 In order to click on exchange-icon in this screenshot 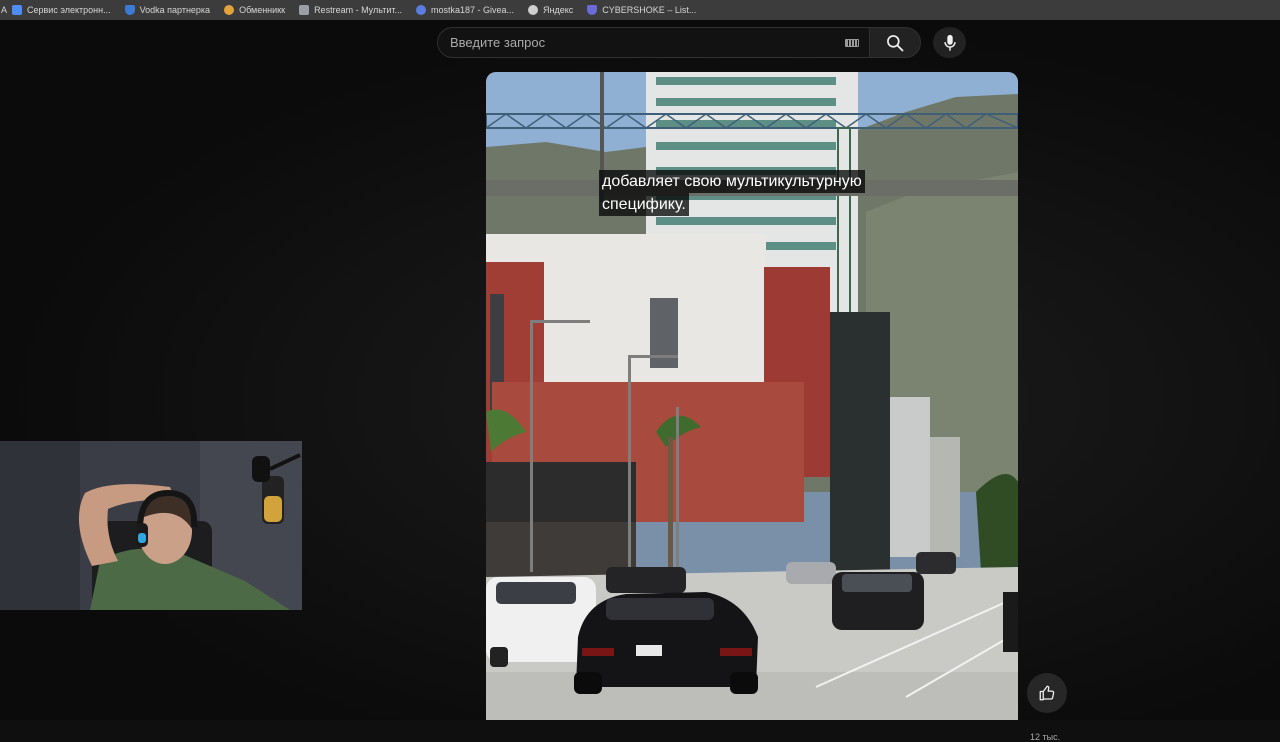, I will do `click(229, 10)`.